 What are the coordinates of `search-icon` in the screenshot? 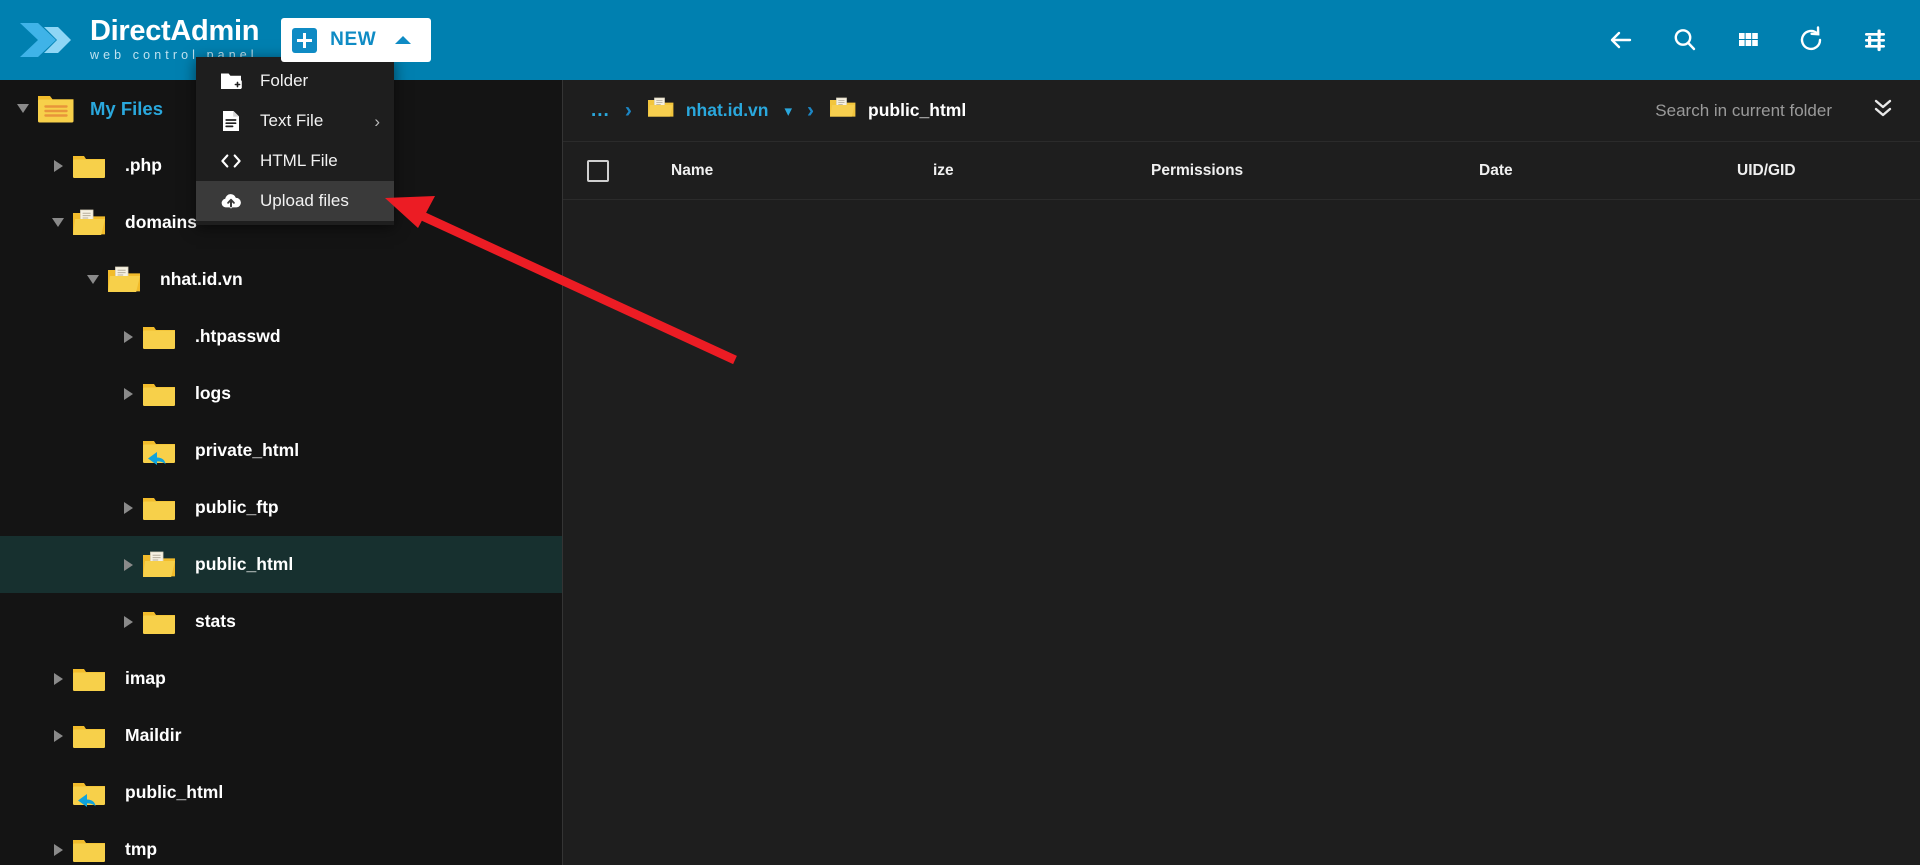 It's located at (1685, 40).